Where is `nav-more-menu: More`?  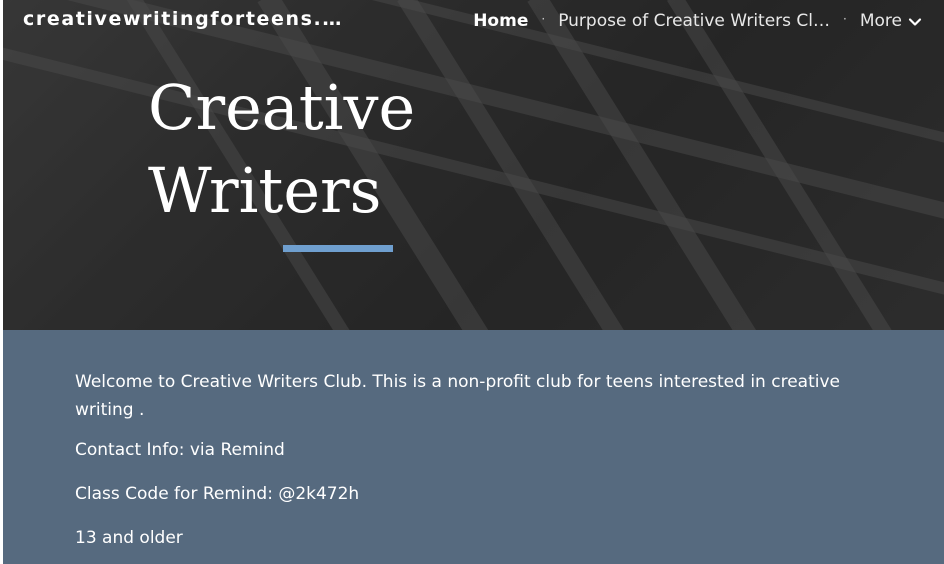
nav-more-menu: More is located at coordinates (891, 21).